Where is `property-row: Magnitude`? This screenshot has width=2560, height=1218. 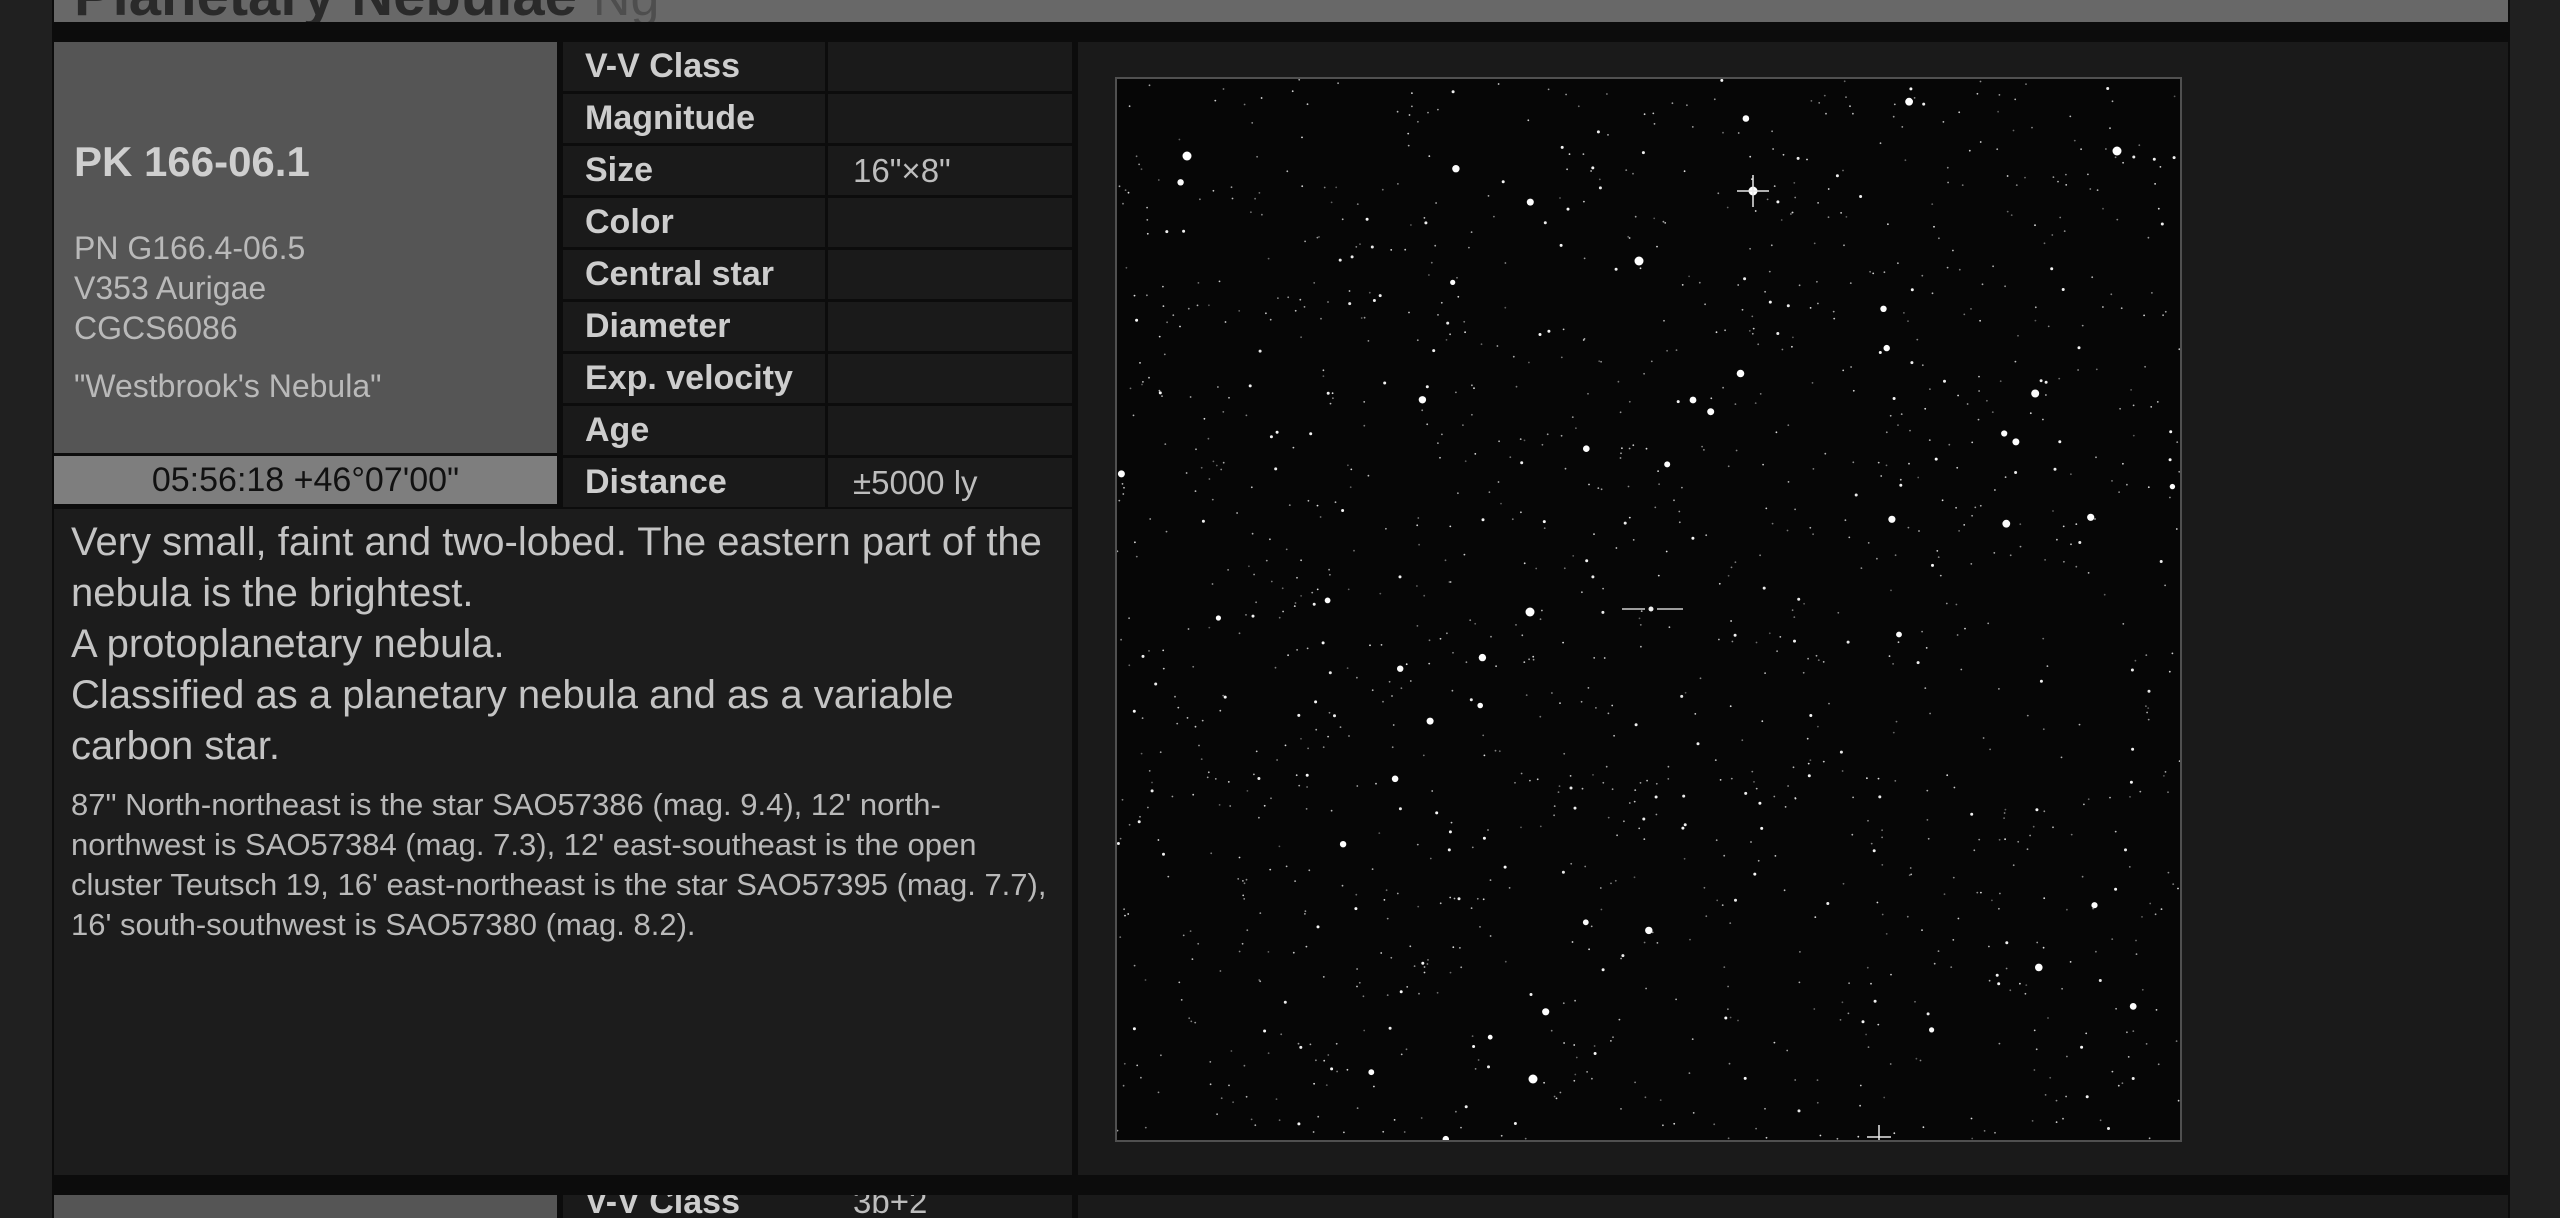 property-row: Magnitude is located at coordinates (817, 118).